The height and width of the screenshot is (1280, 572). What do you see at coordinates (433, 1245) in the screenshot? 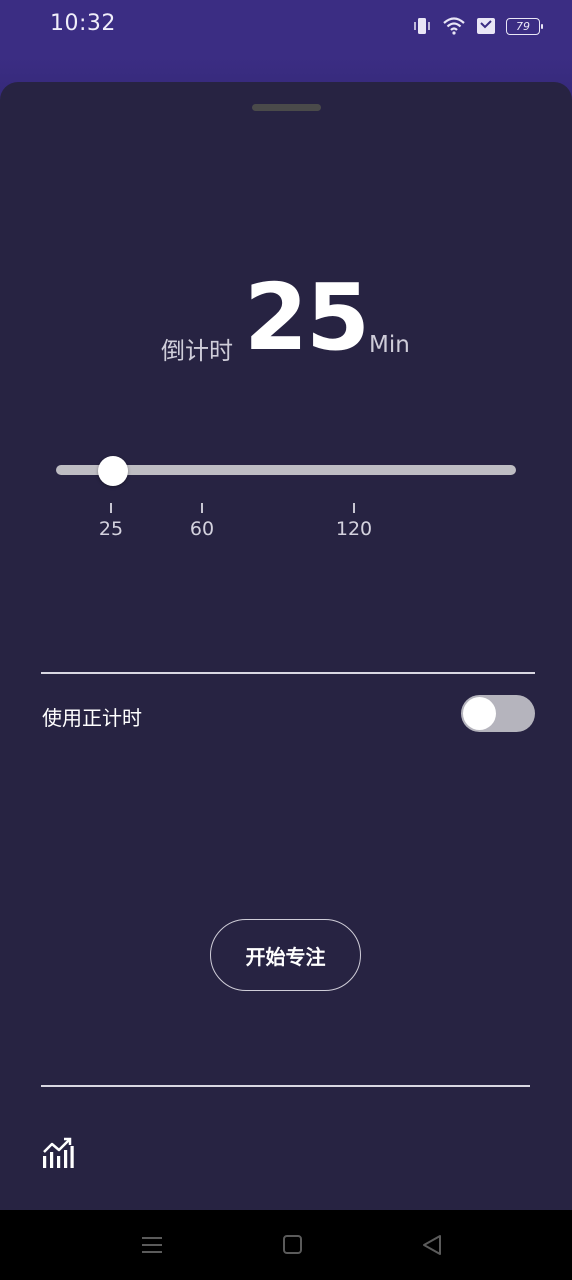
I see `back-icon` at bounding box center [433, 1245].